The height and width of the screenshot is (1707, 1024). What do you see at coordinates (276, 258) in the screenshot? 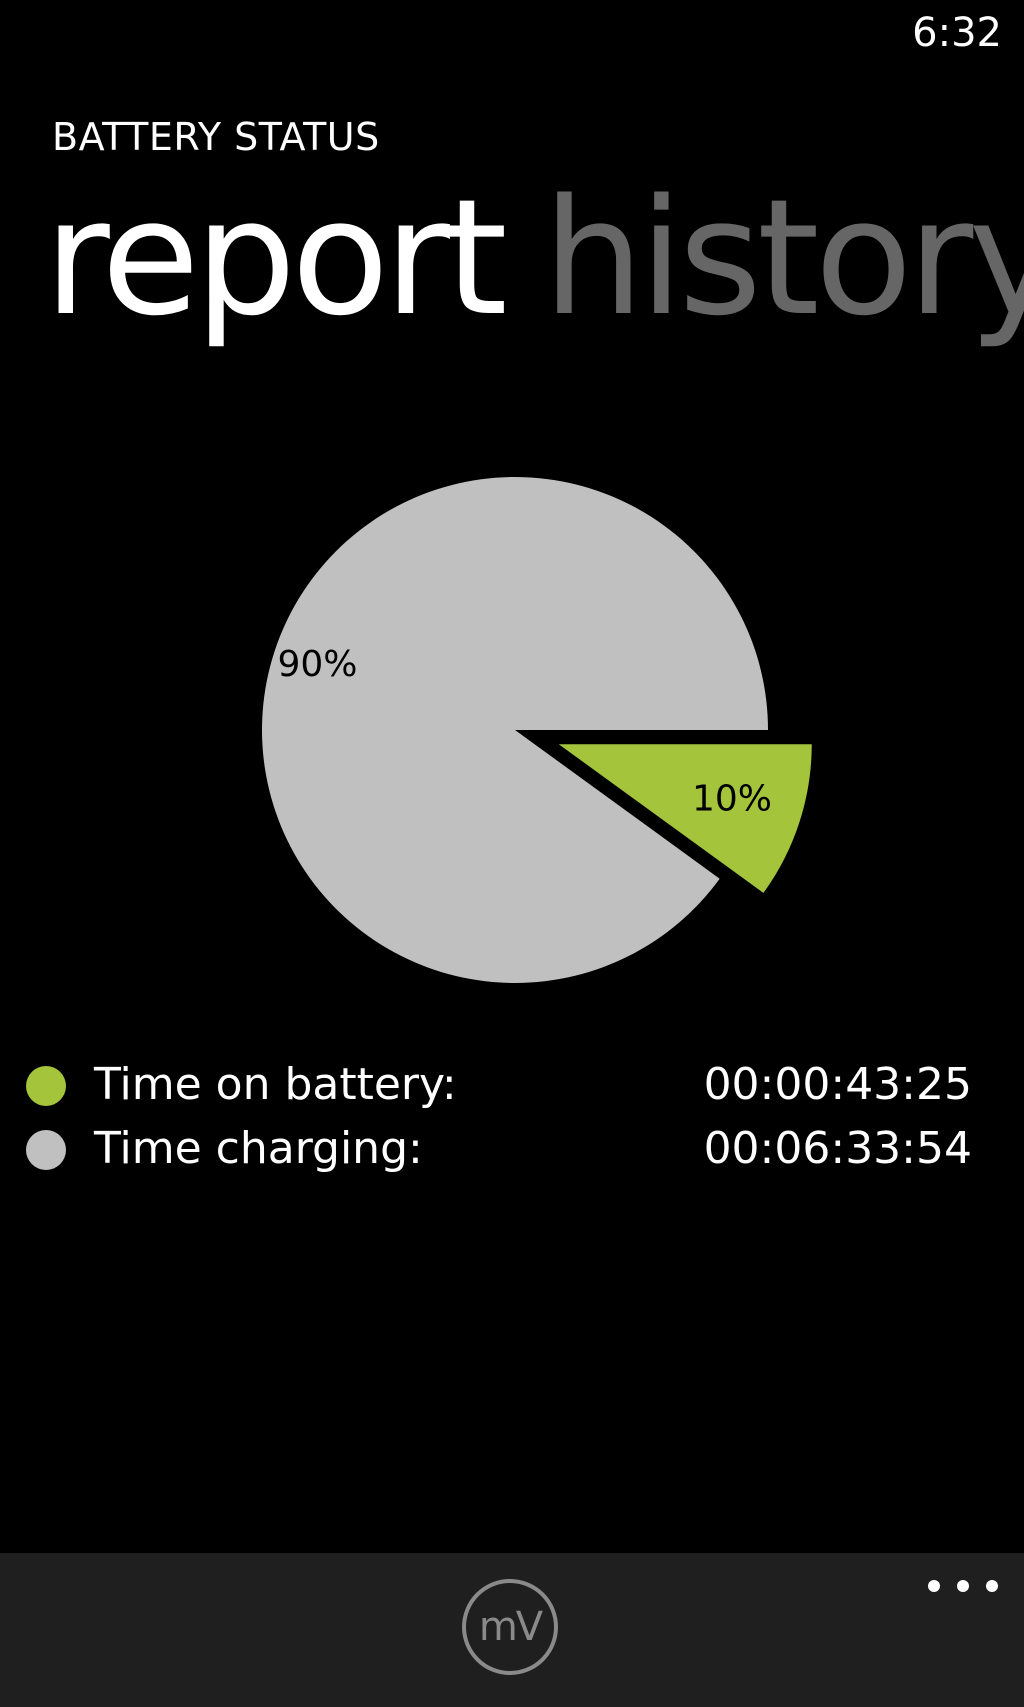
I see `pivot-tab-report: report` at bounding box center [276, 258].